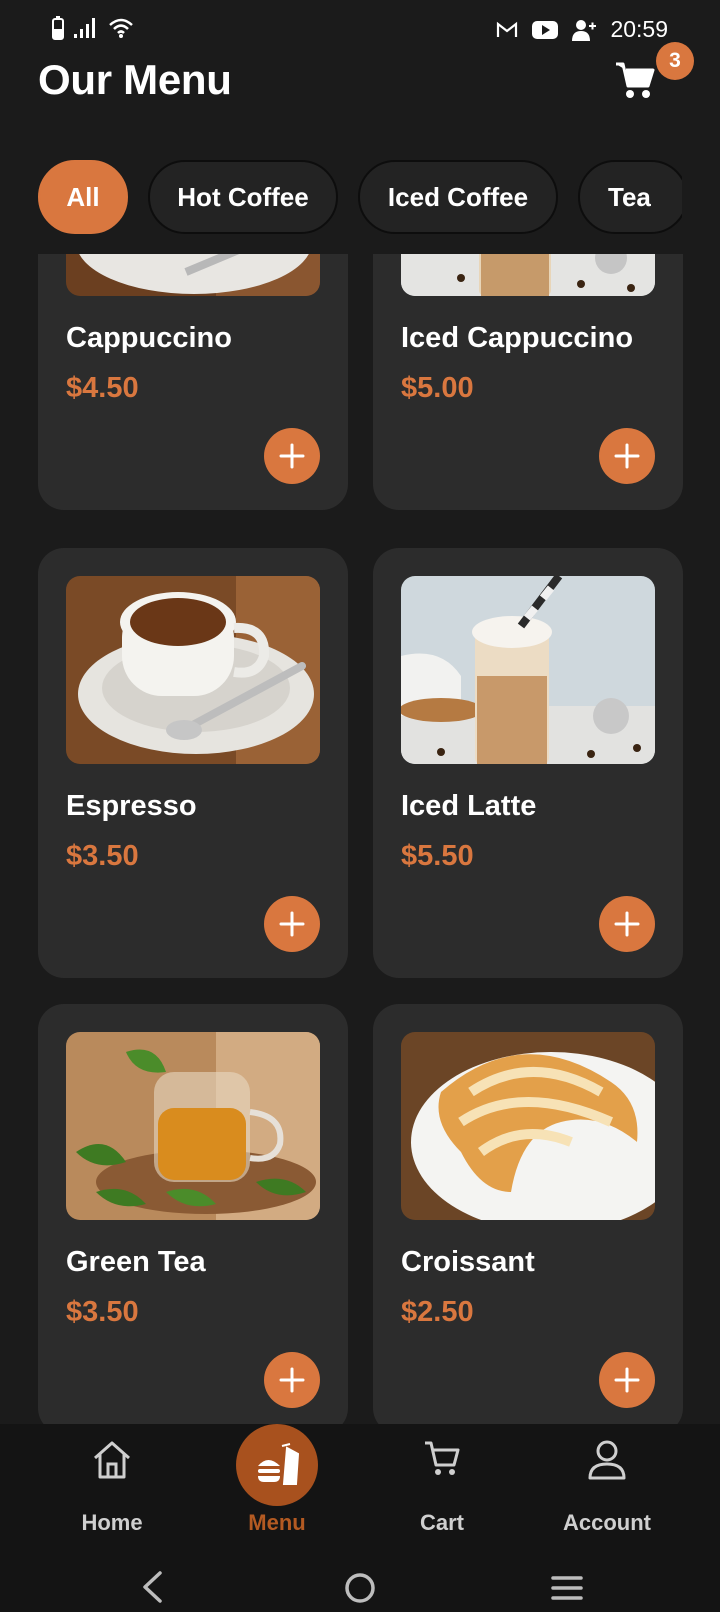  I want to click on menu-active-indicator, so click(277, 1465).